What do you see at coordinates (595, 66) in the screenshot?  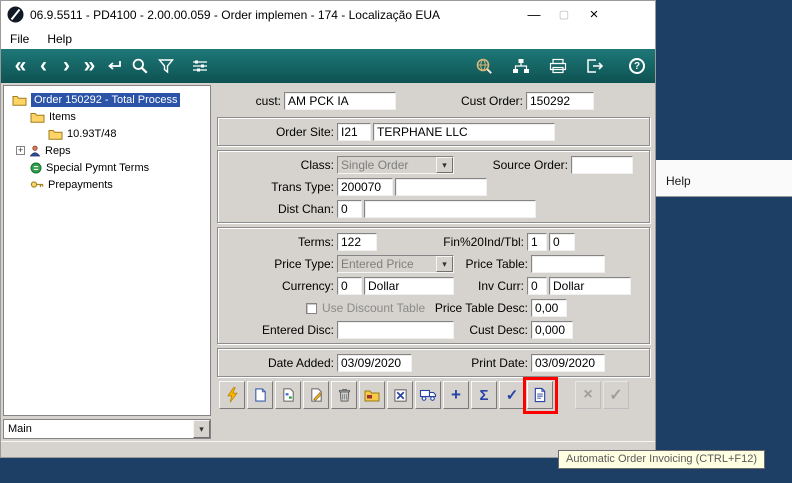 I see `exit-icon` at bounding box center [595, 66].